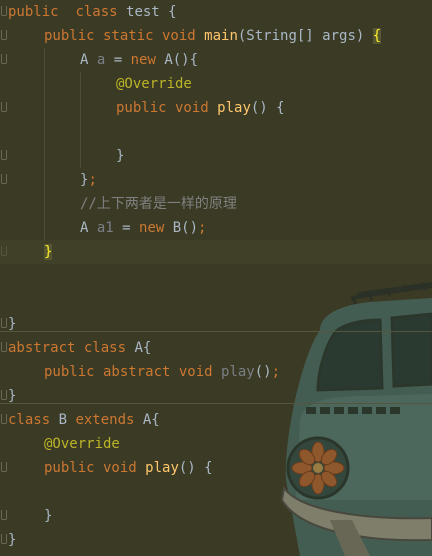 The width and height of the screenshot is (432, 556). What do you see at coordinates (216, 60) in the screenshot?
I see `code-line: A a = new A(){` at bounding box center [216, 60].